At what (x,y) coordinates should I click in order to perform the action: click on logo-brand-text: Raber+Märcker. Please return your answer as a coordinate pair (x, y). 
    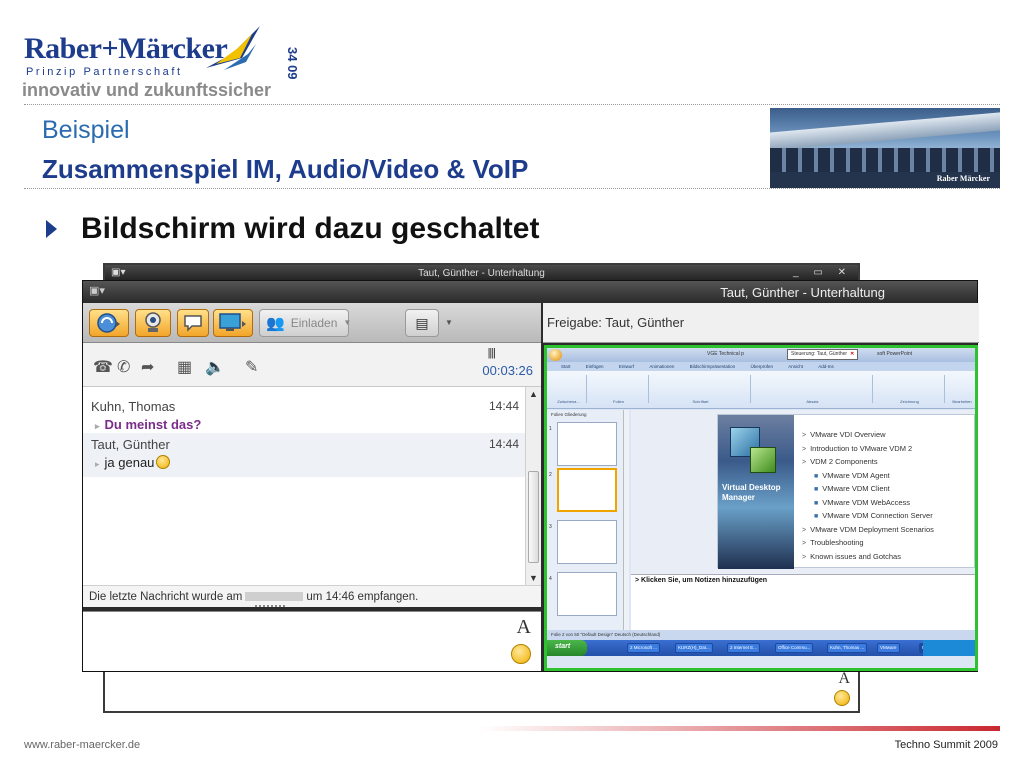
    Looking at the image, I should click on (126, 48).